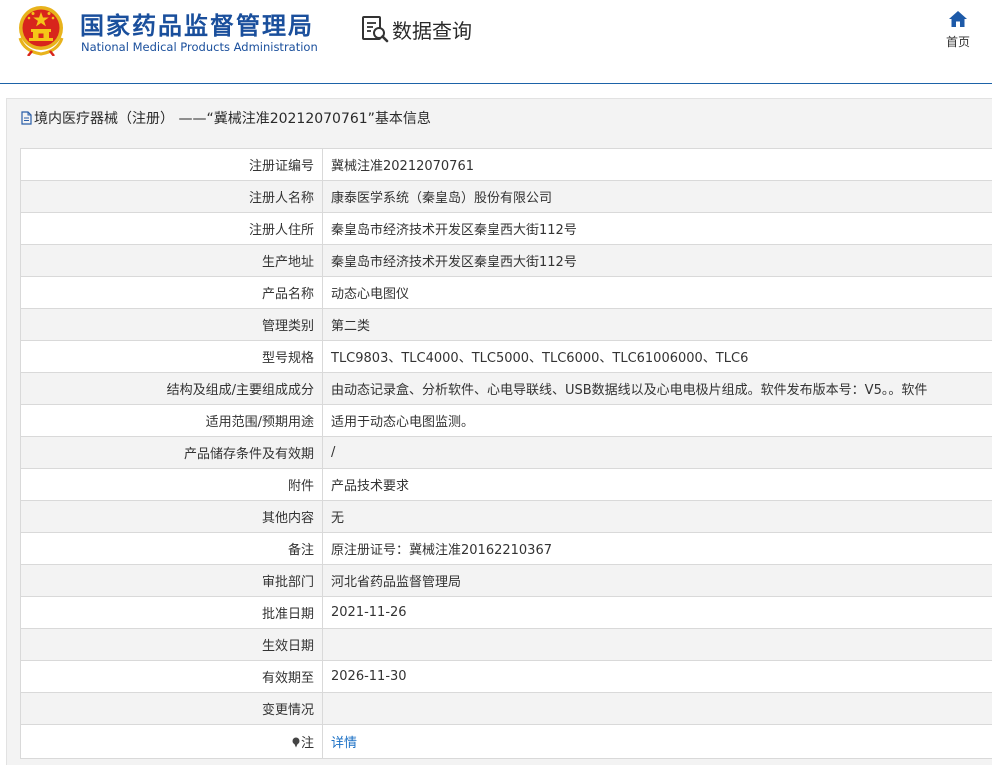 The height and width of the screenshot is (765, 992). I want to click on table-row: 产品名称 动态心电图仪, so click(506, 292).